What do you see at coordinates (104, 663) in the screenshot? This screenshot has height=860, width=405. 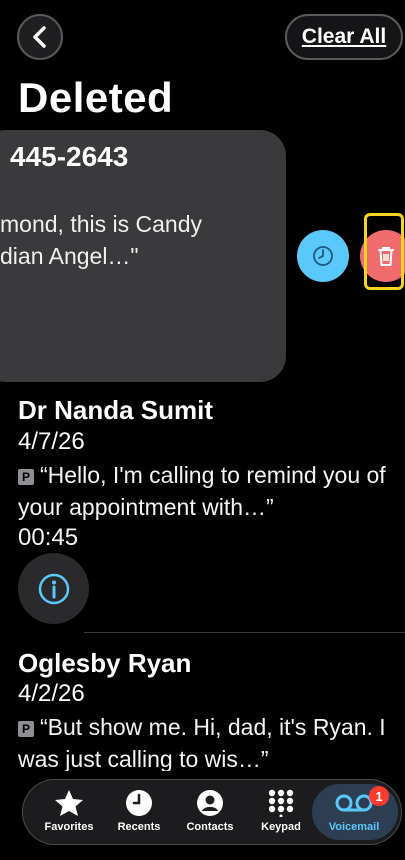 I see `voicemail-caller: Oglesby Ryan` at bounding box center [104, 663].